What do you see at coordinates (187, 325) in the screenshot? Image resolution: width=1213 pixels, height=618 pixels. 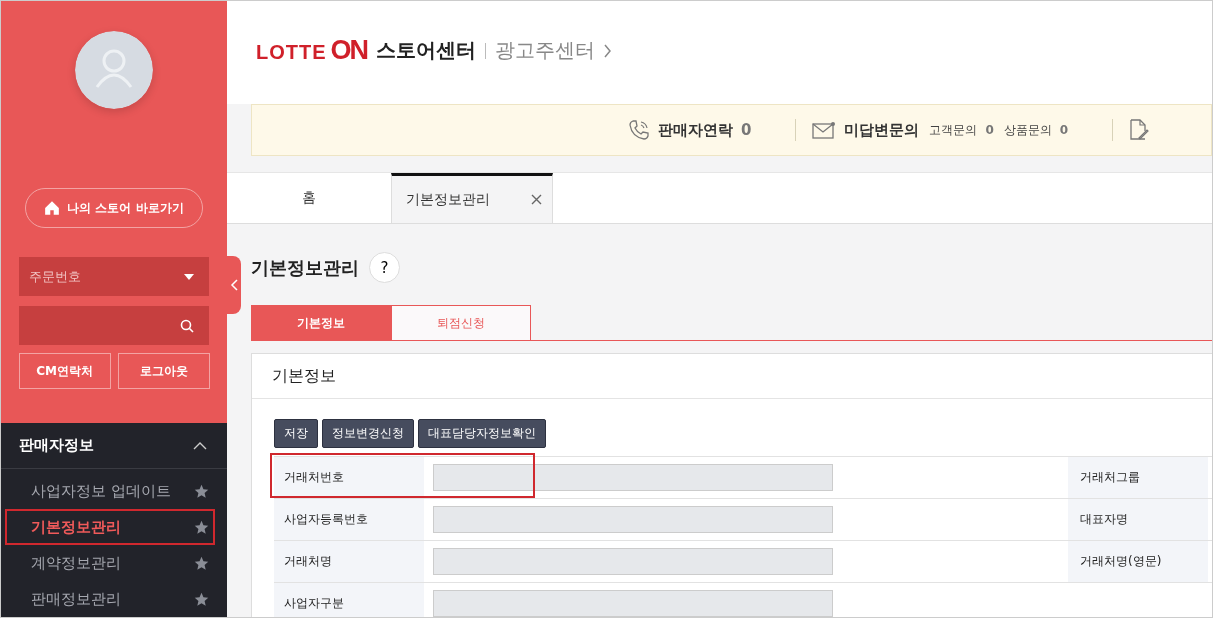 I see `search-icon` at bounding box center [187, 325].